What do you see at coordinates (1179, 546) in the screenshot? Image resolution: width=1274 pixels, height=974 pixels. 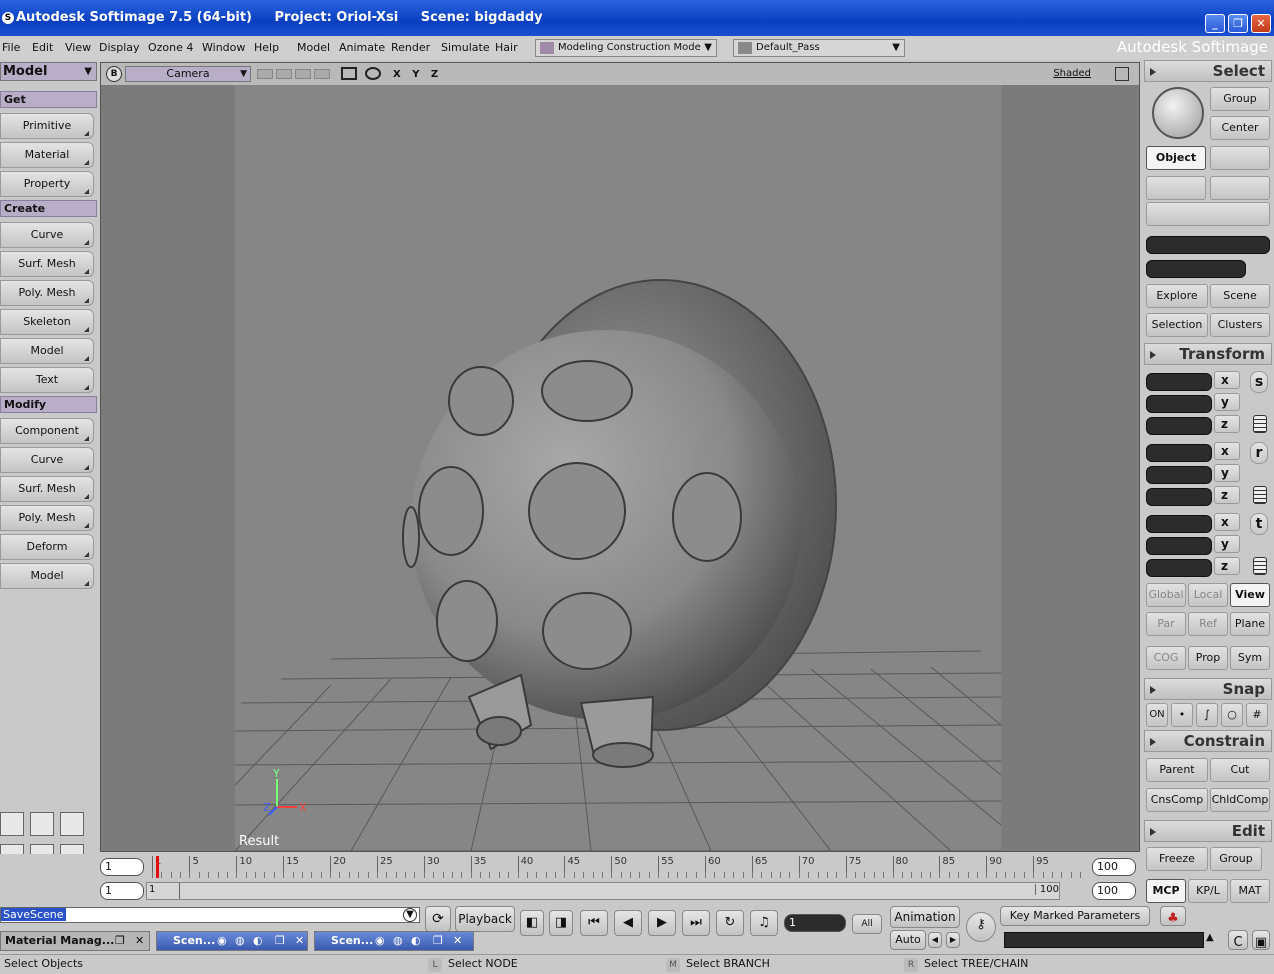 I see `translate-y-field` at bounding box center [1179, 546].